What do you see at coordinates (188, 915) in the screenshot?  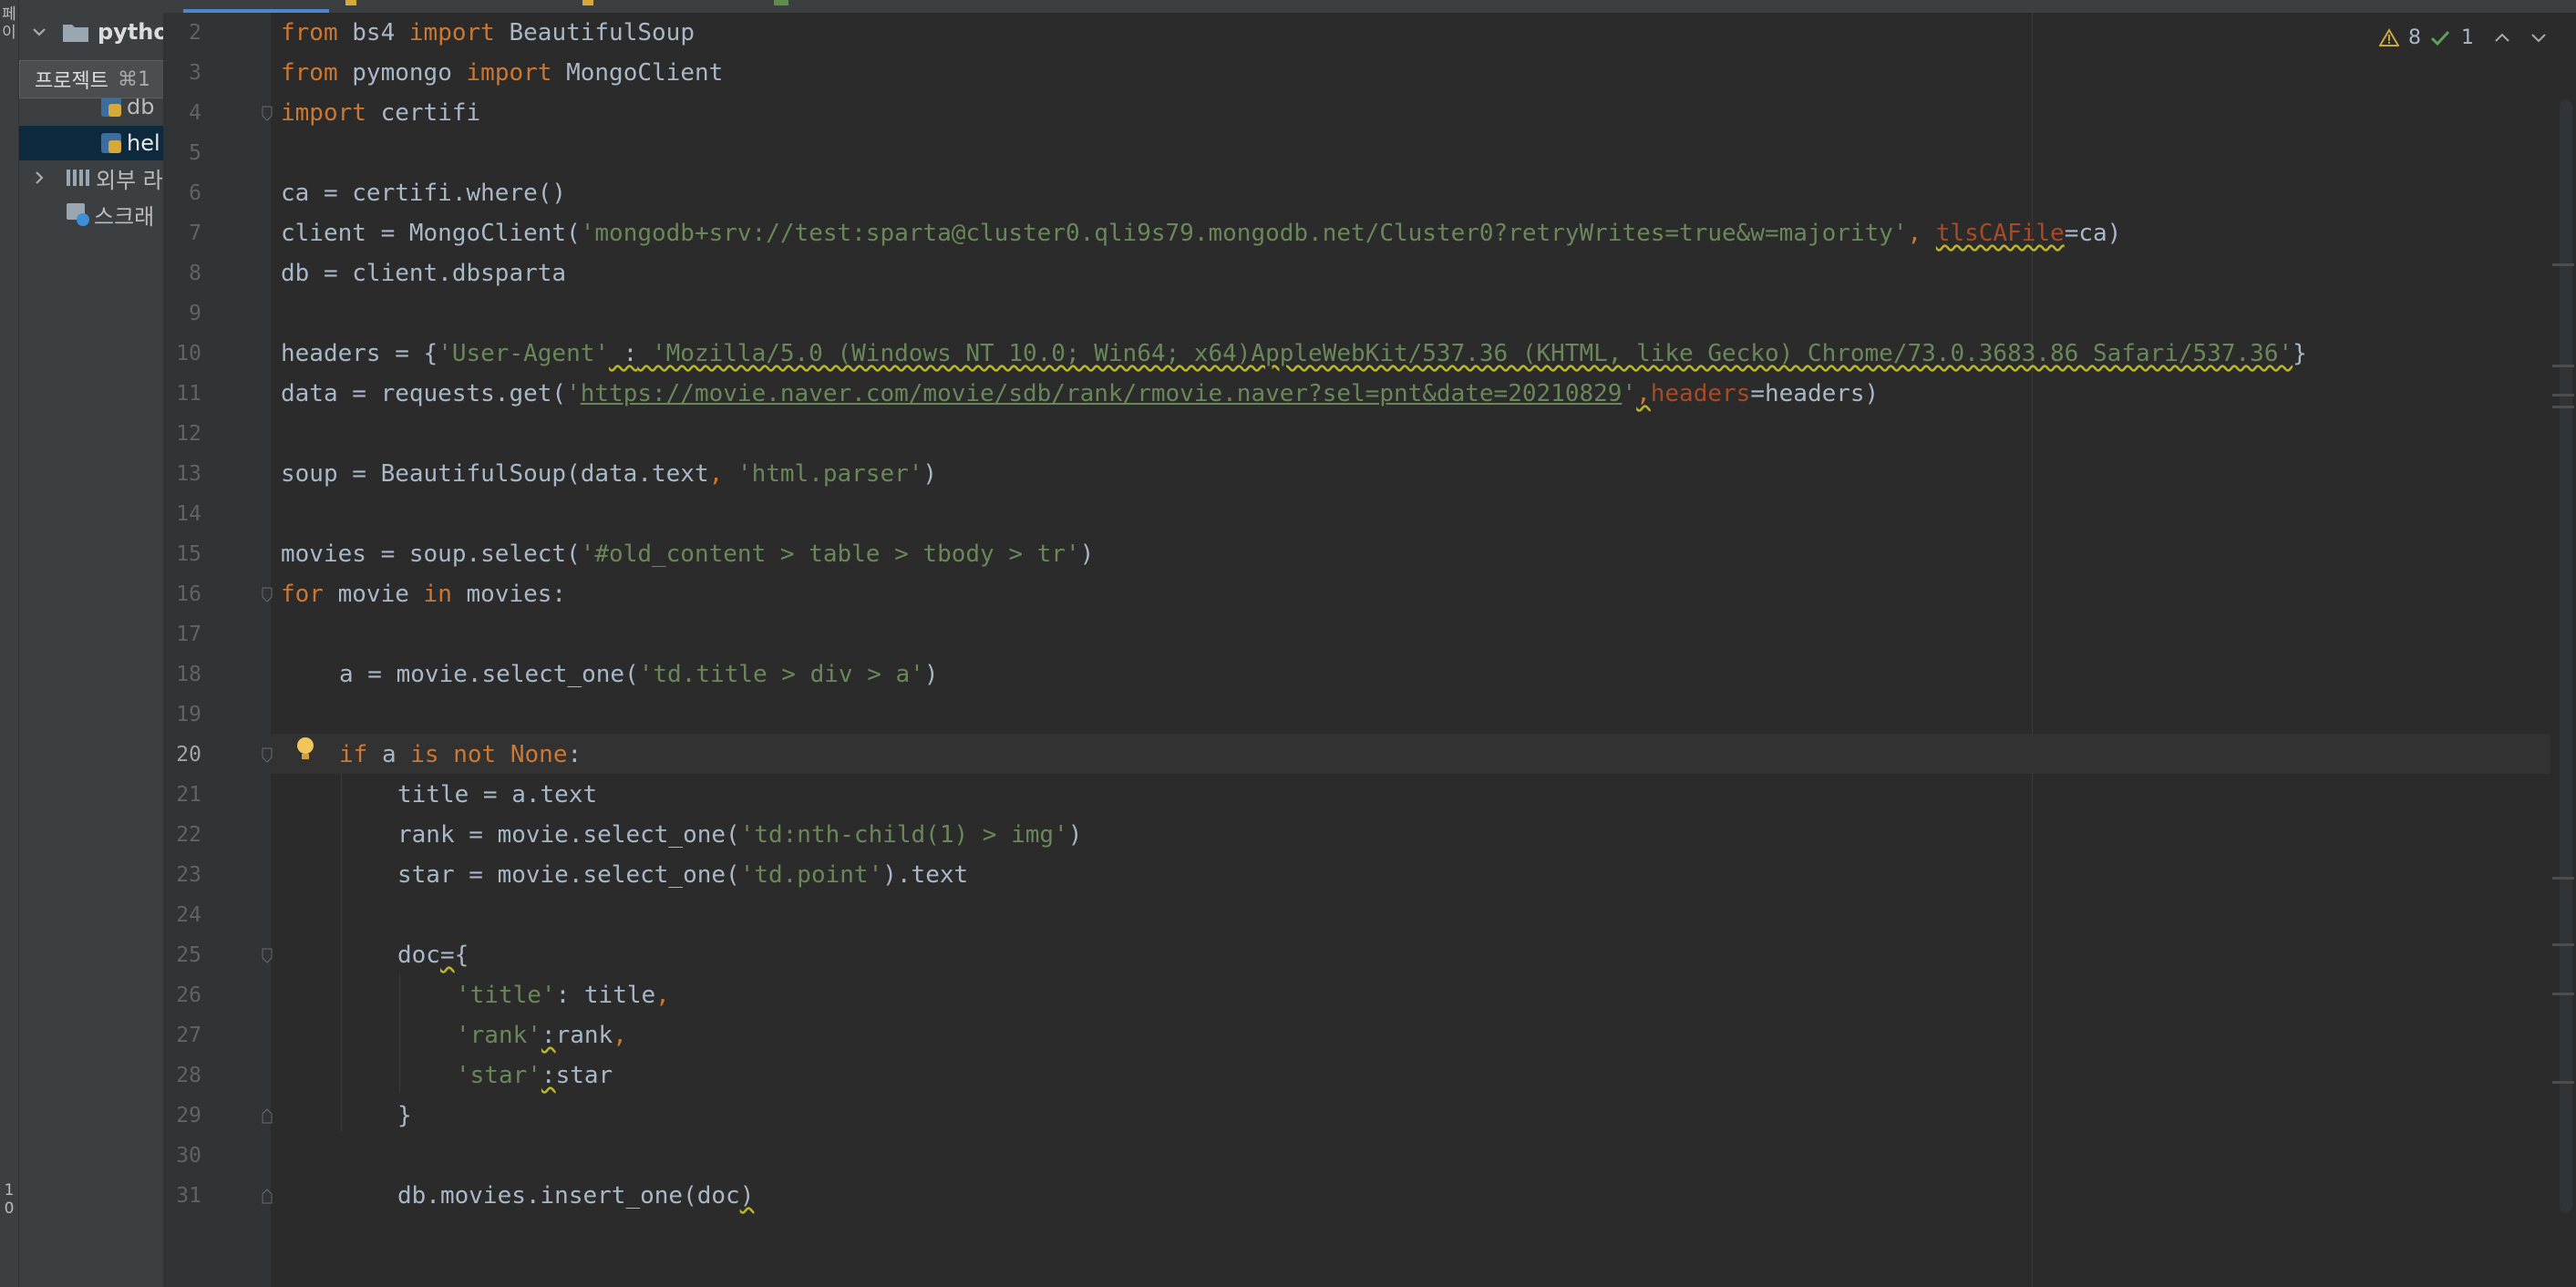 I see `line-number: 24` at bounding box center [188, 915].